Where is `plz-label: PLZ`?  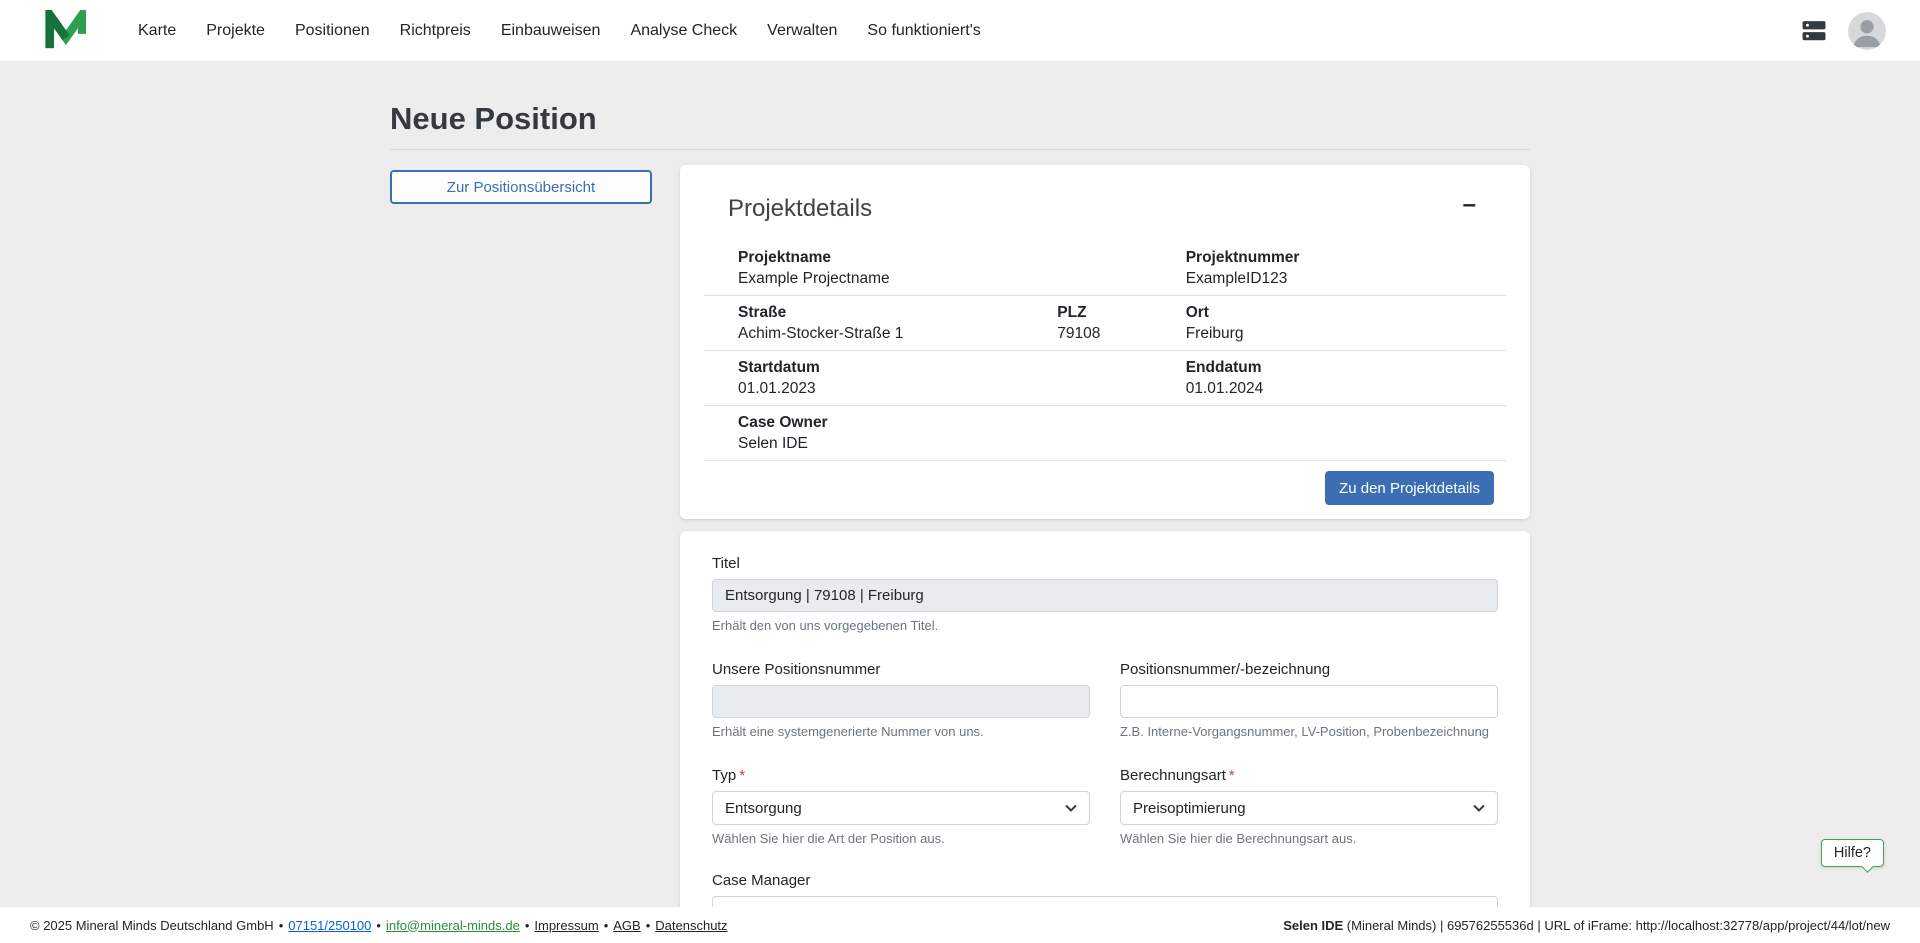 plz-label: PLZ is located at coordinates (1072, 312).